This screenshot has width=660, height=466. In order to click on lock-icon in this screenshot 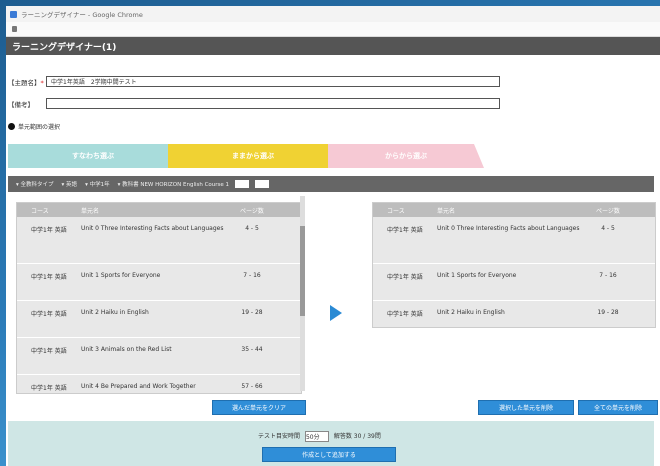, I will do `click(14, 29)`.